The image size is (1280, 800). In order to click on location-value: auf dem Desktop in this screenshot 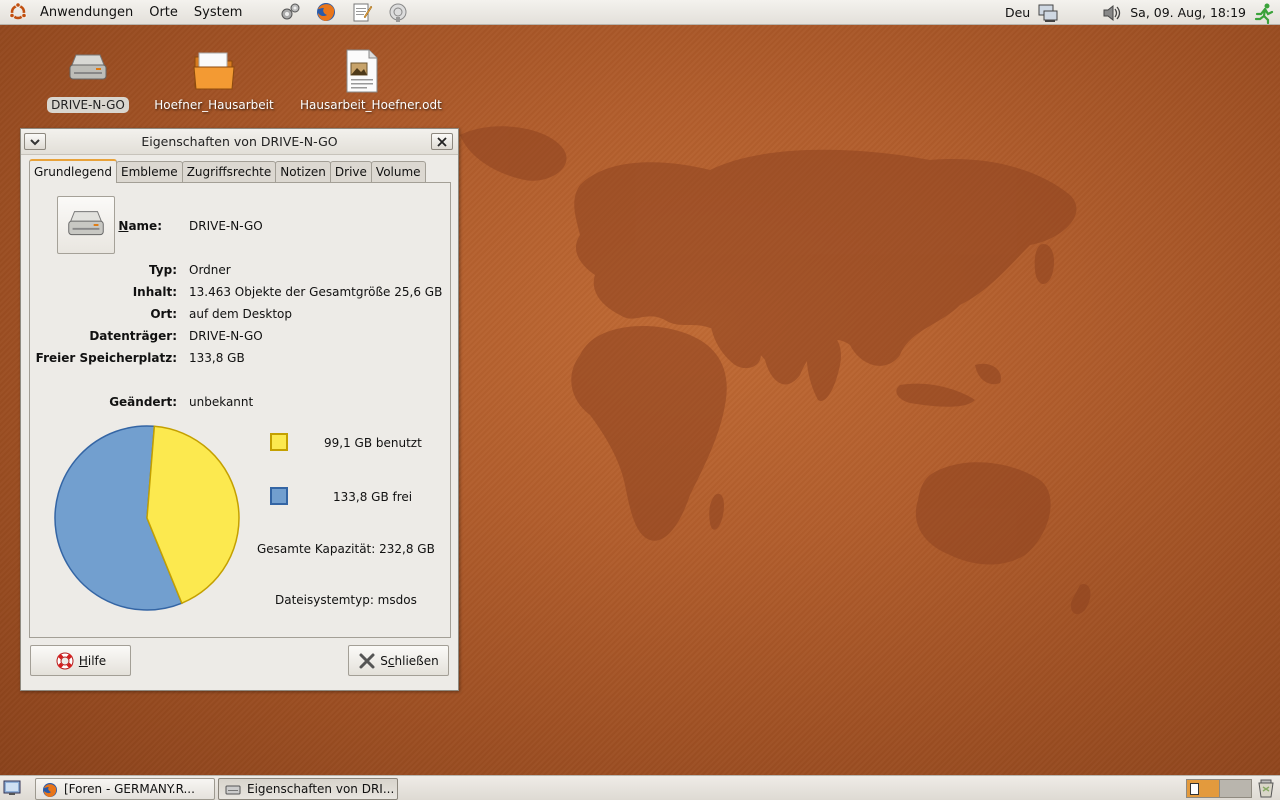, I will do `click(240, 314)`.